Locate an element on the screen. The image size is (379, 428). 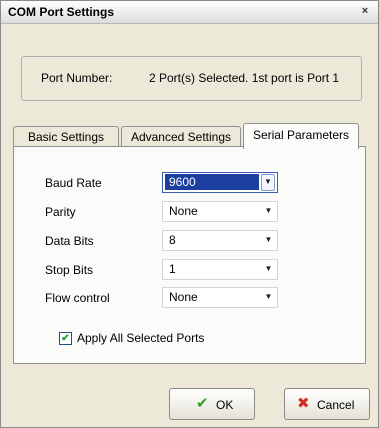
data-bits-value: 8 is located at coordinates (172, 240).